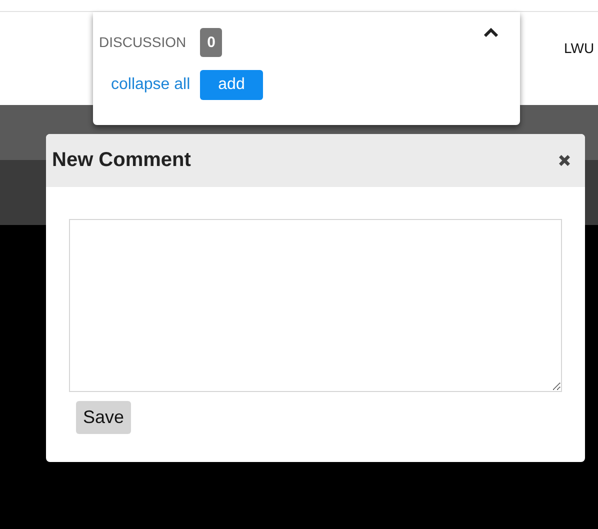 This screenshot has width=598, height=529. What do you see at coordinates (564, 160) in the screenshot?
I see `close-icon` at bounding box center [564, 160].